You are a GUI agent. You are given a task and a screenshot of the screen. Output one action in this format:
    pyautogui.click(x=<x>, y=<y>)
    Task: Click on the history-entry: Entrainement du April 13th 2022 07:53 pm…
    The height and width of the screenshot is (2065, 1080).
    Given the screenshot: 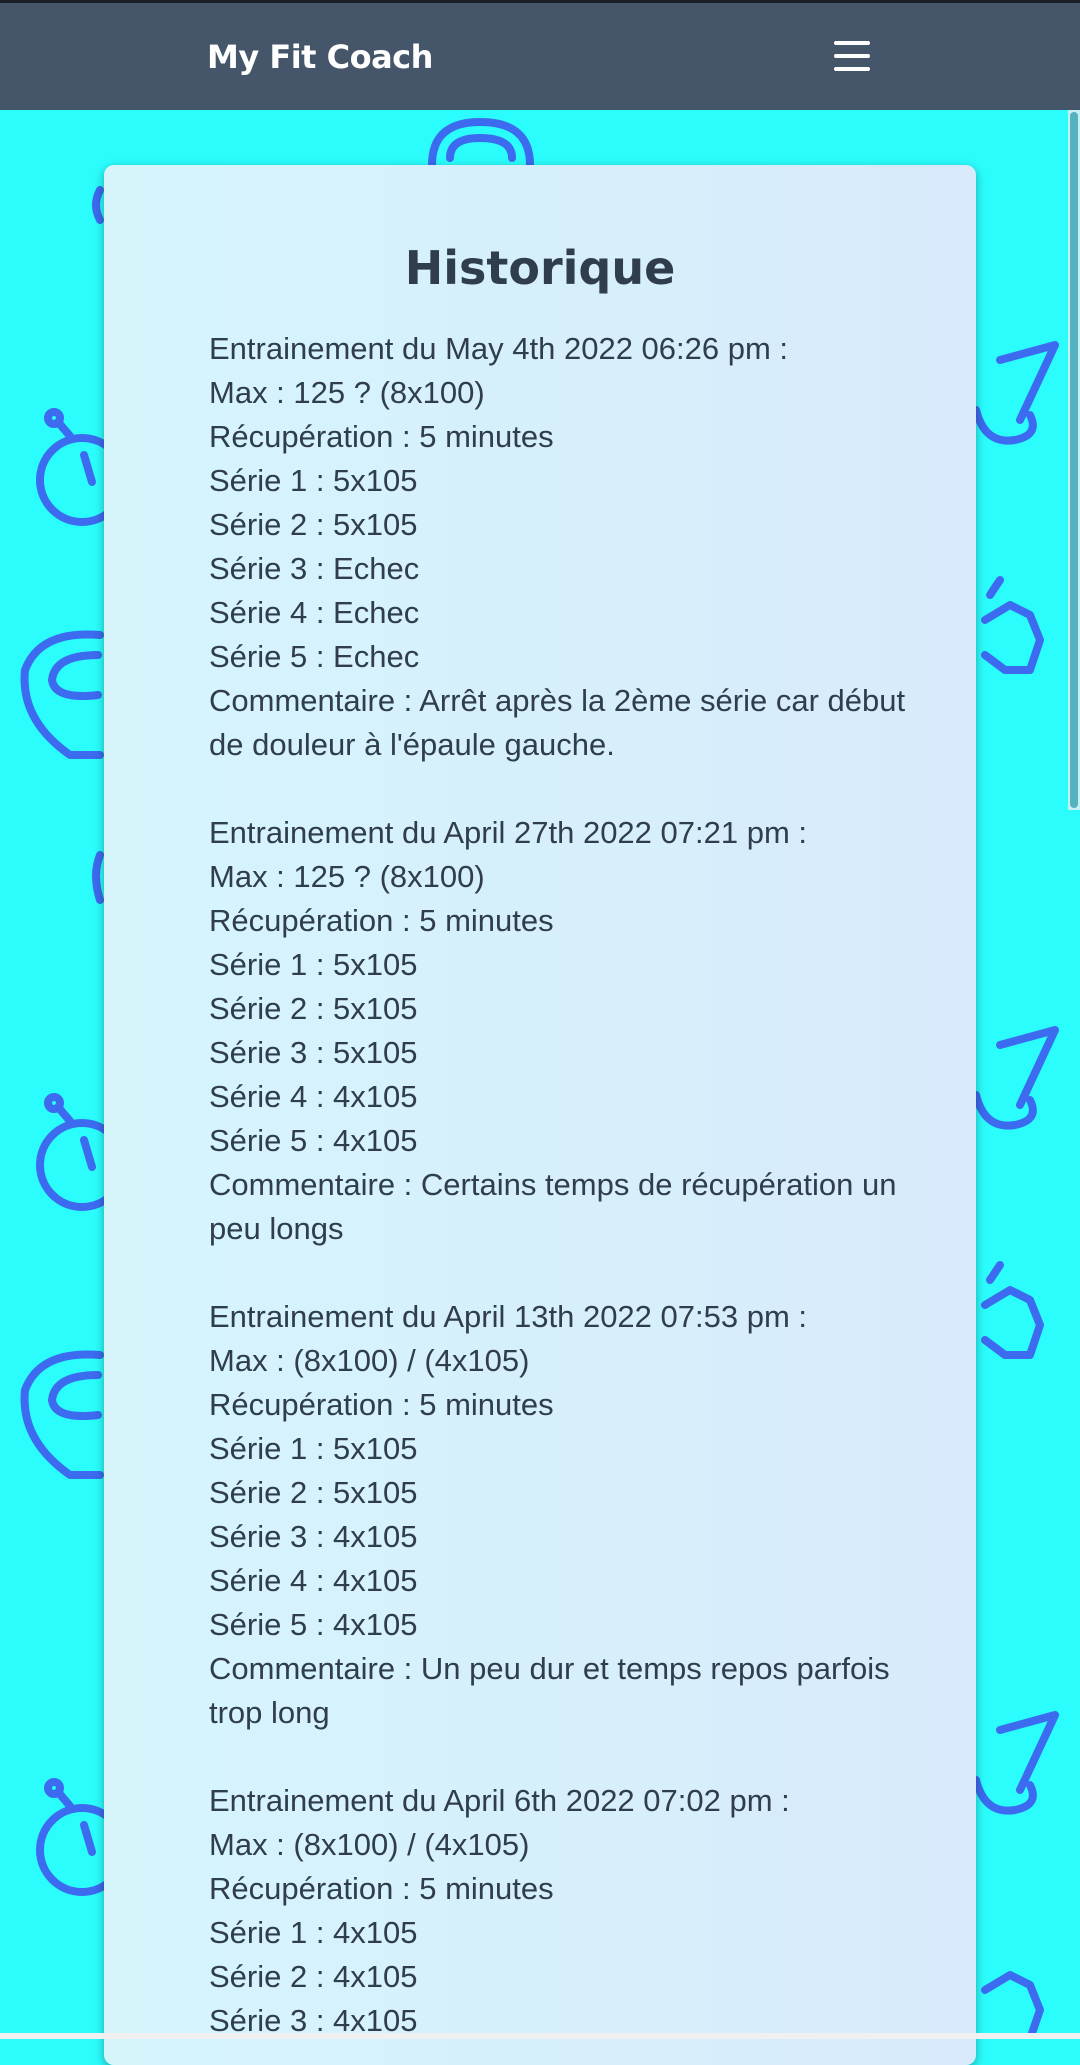 What is the action you would take?
    pyautogui.click(x=559, y=1515)
    